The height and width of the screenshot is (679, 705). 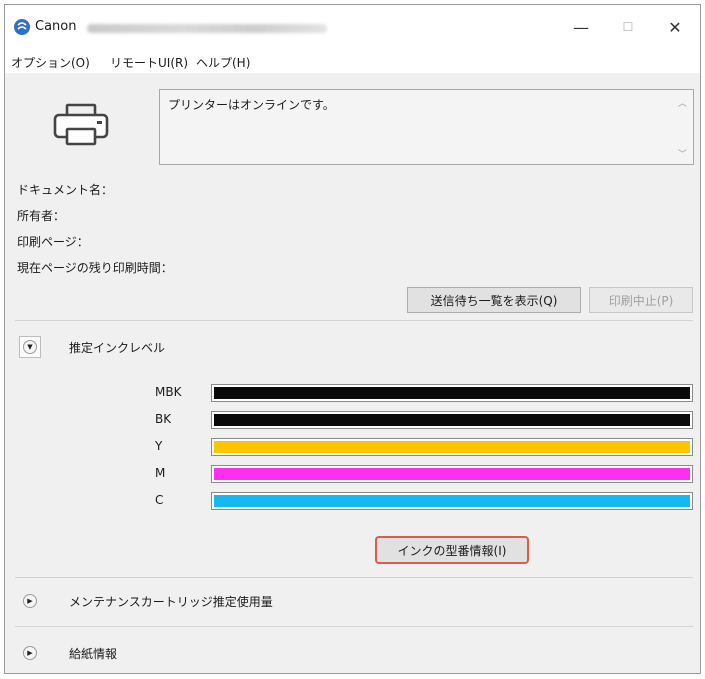 I want to click on ink-fill-c, so click(x=452, y=501).